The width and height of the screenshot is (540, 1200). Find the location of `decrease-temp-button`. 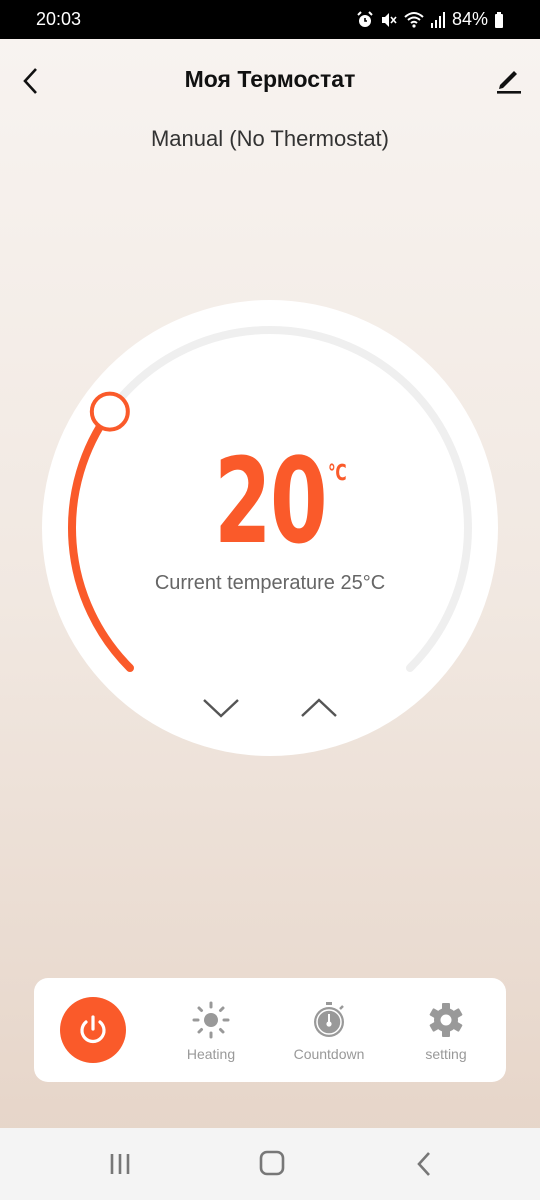

decrease-temp-button is located at coordinates (221, 708).